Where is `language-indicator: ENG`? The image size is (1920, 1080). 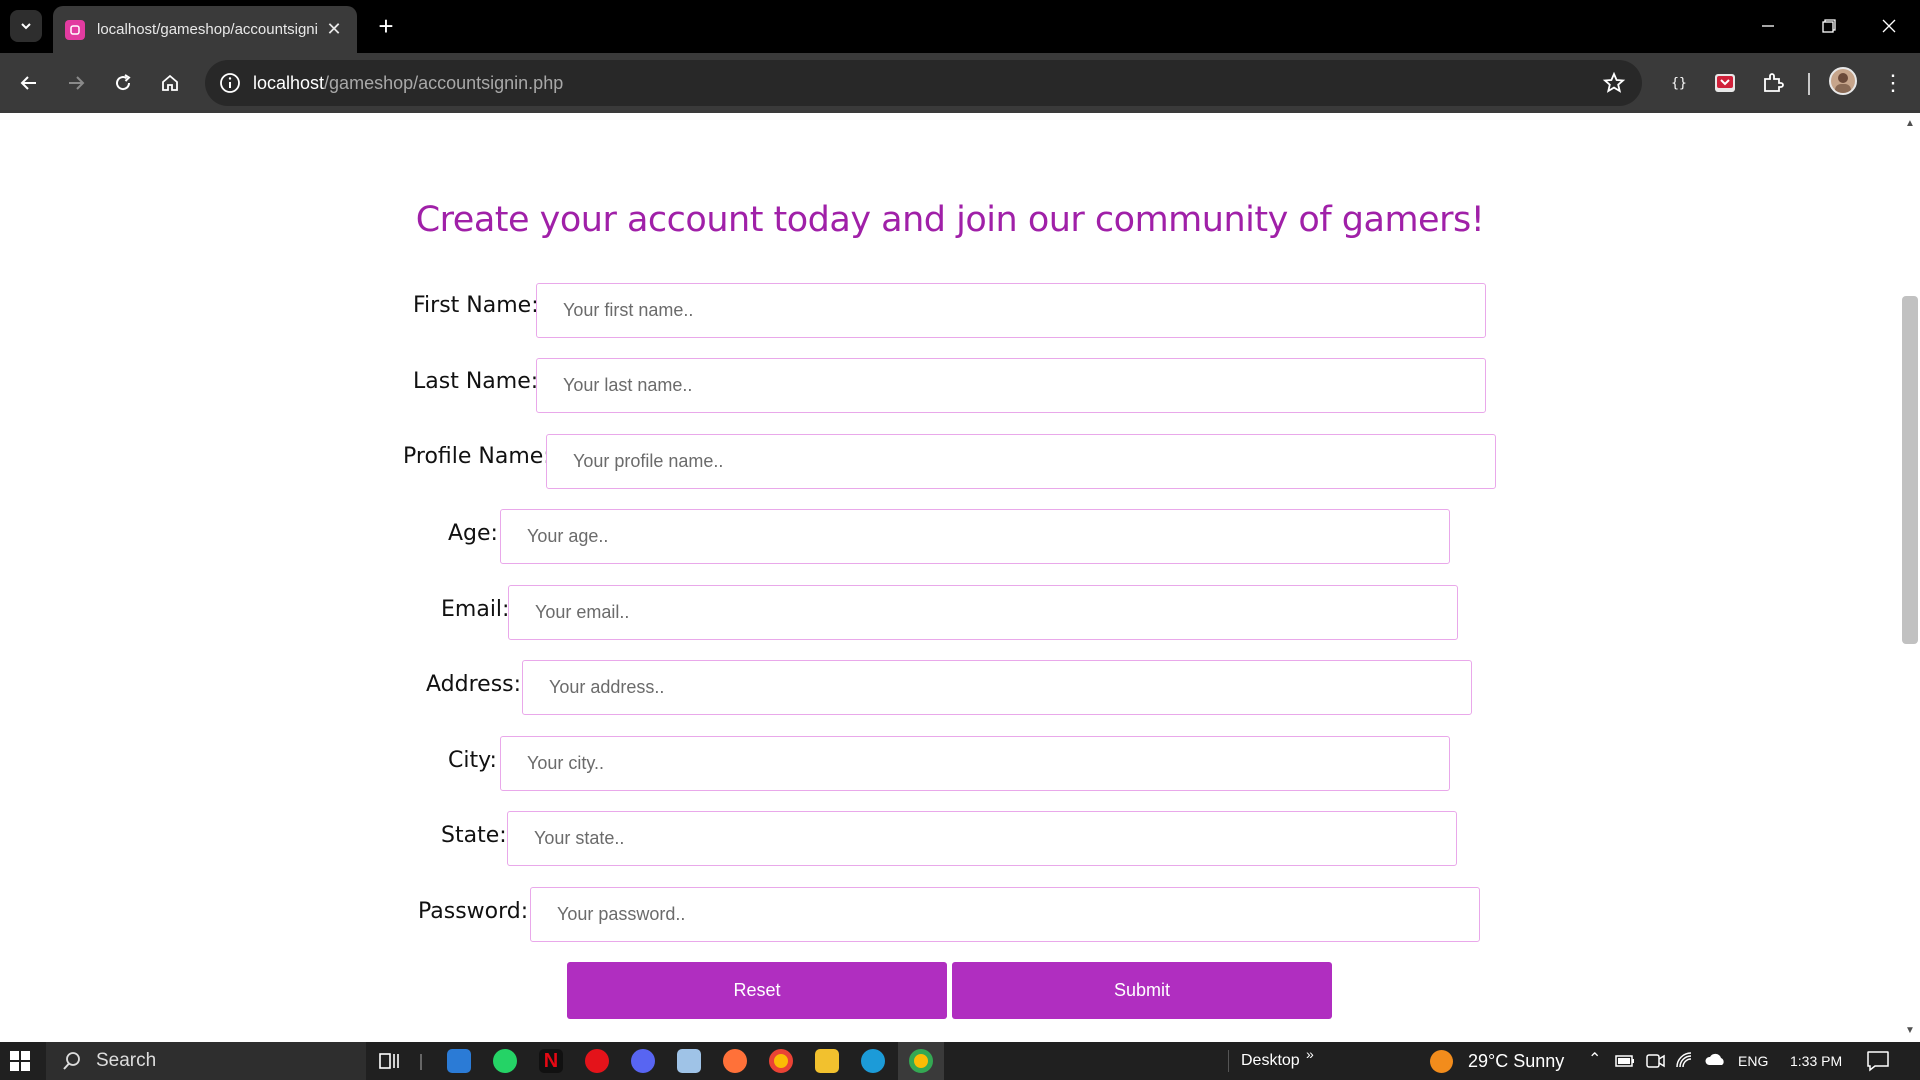 language-indicator: ENG is located at coordinates (1753, 1061).